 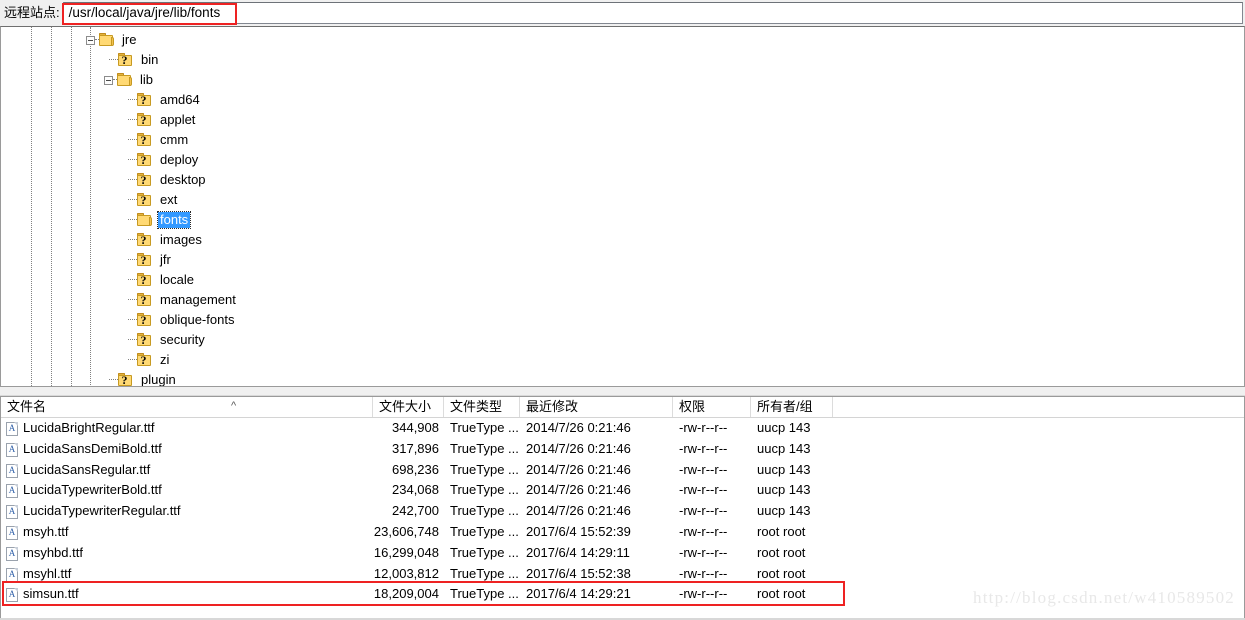 I want to click on tree-item-label: images, so click(x=181, y=239).